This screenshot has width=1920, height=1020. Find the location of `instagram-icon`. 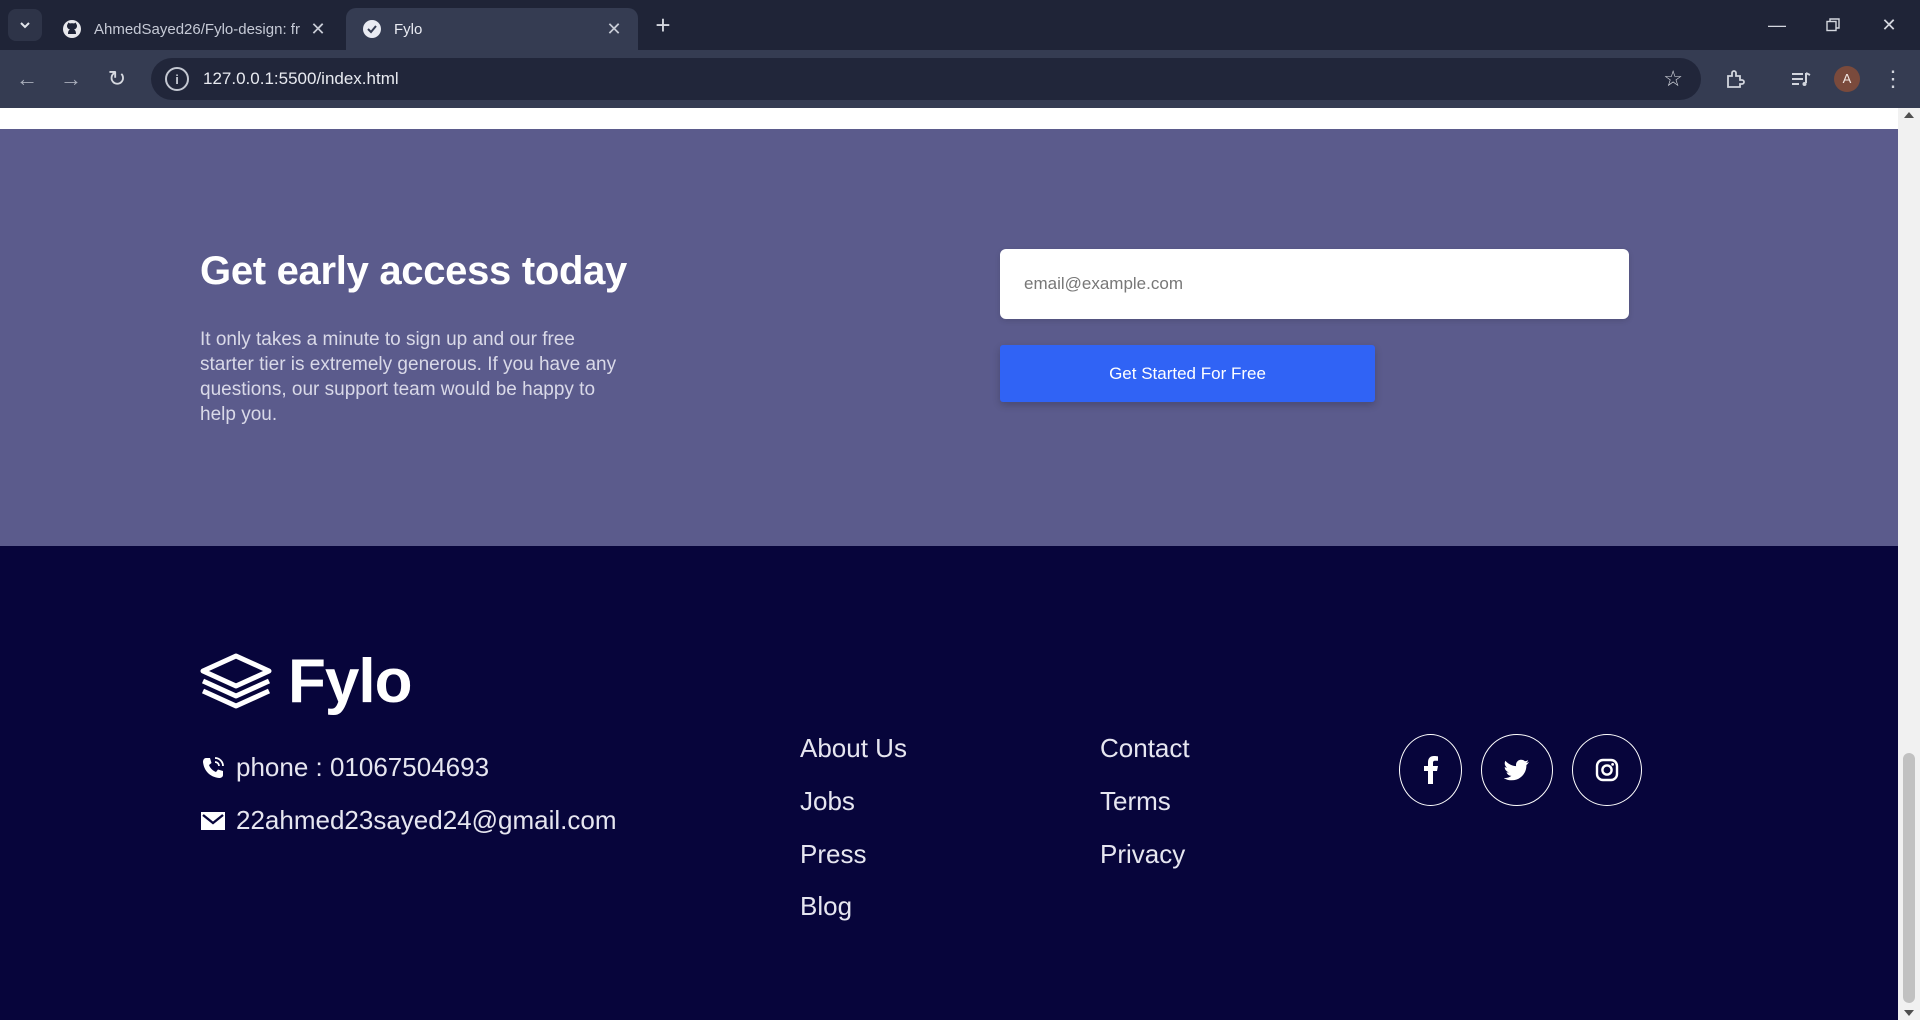

instagram-icon is located at coordinates (1607, 770).